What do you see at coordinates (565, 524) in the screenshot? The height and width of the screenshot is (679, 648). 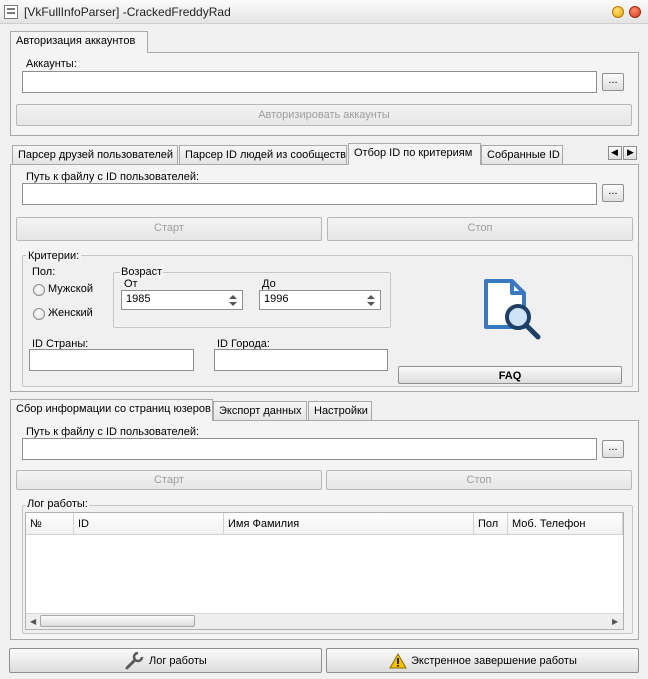 I see `column-header-phone: Моб. Телефон` at bounding box center [565, 524].